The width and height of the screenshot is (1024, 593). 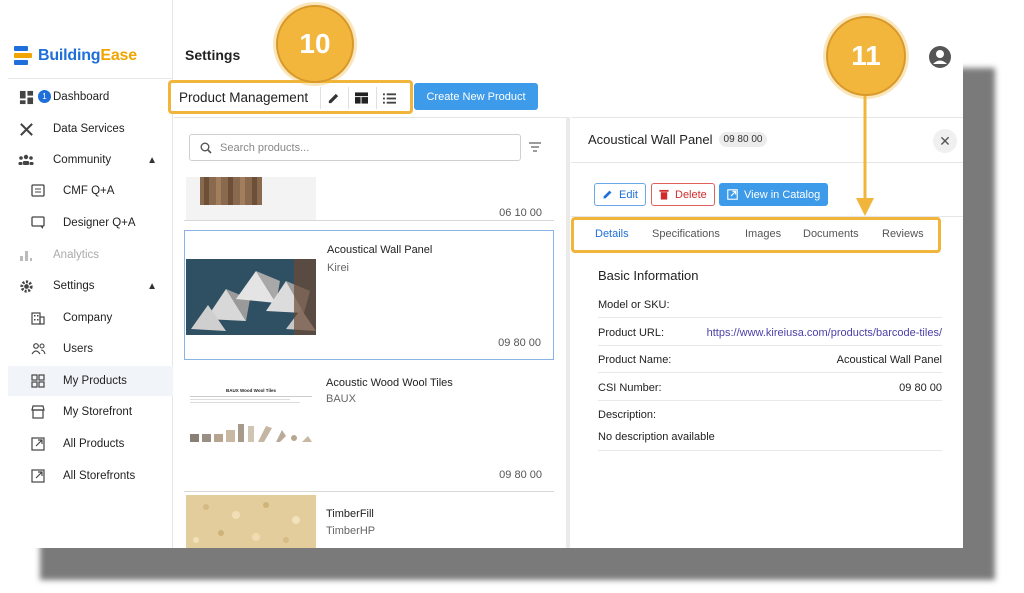 I want to click on list-item: TimberFill TimberHP, so click(x=369, y=521).